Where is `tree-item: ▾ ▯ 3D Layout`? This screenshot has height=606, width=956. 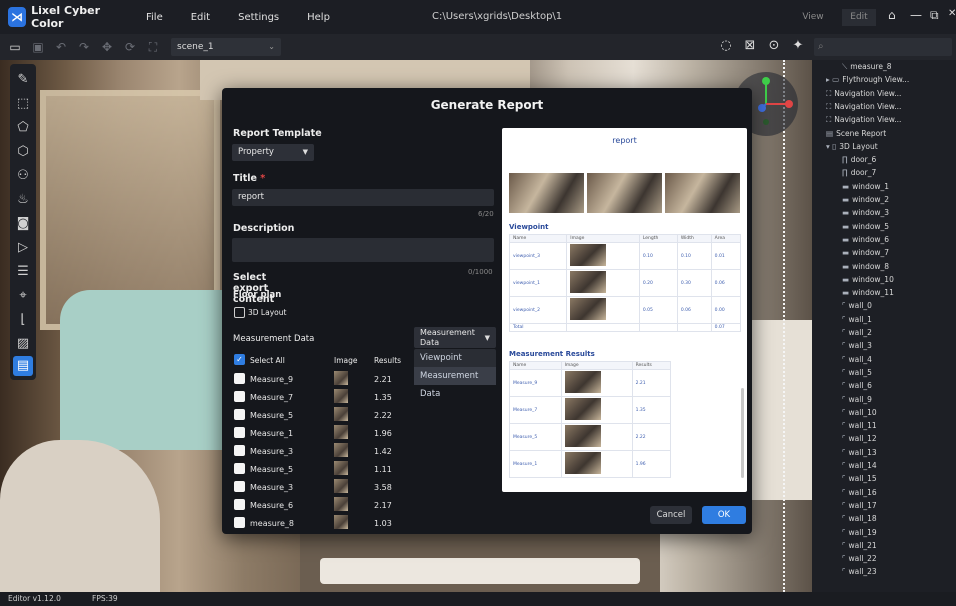
tree-item: ▾ ▯ 3D Layout is located at coordinates (852, 146).